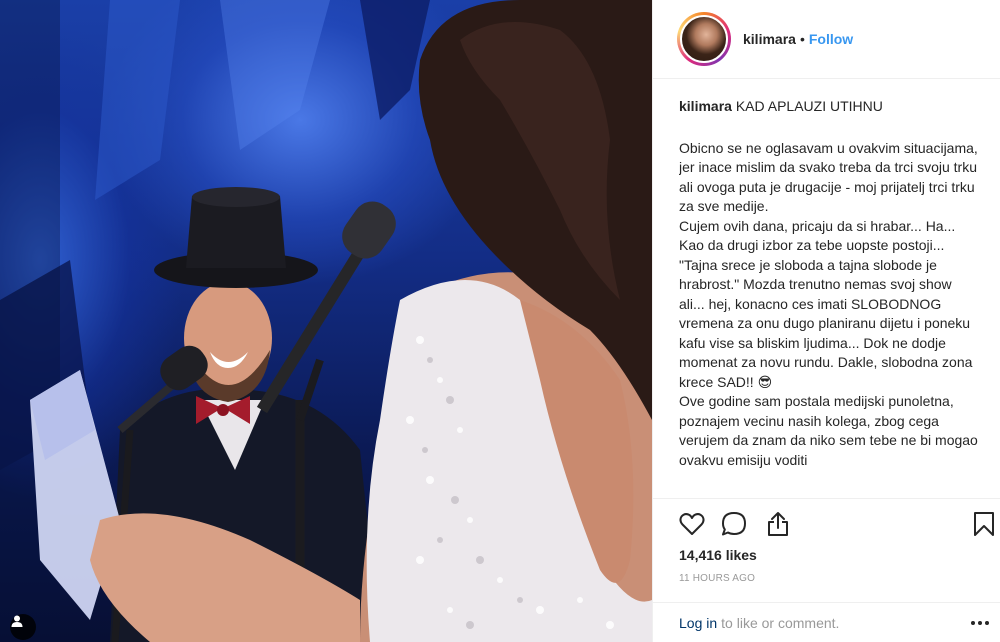 The width and height of the screenshot is (1000, 642). I want to click on caption-title-line: kilimara KAD APLAUZI UTIHNU, so click(829, 107).